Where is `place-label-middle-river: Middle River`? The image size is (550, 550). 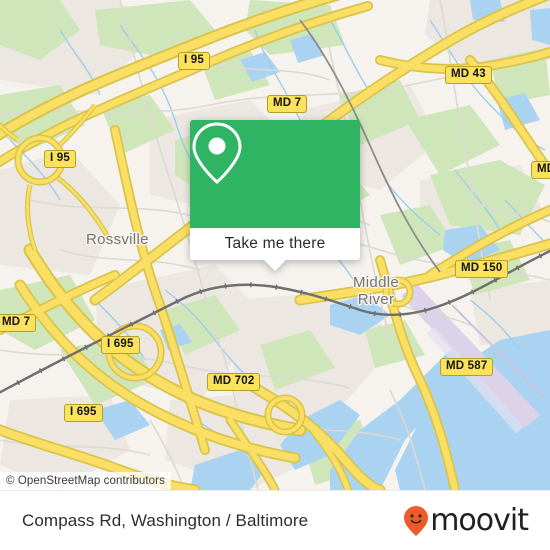
place-label-middle-river: Middle River is located at coordinates (376, 291).